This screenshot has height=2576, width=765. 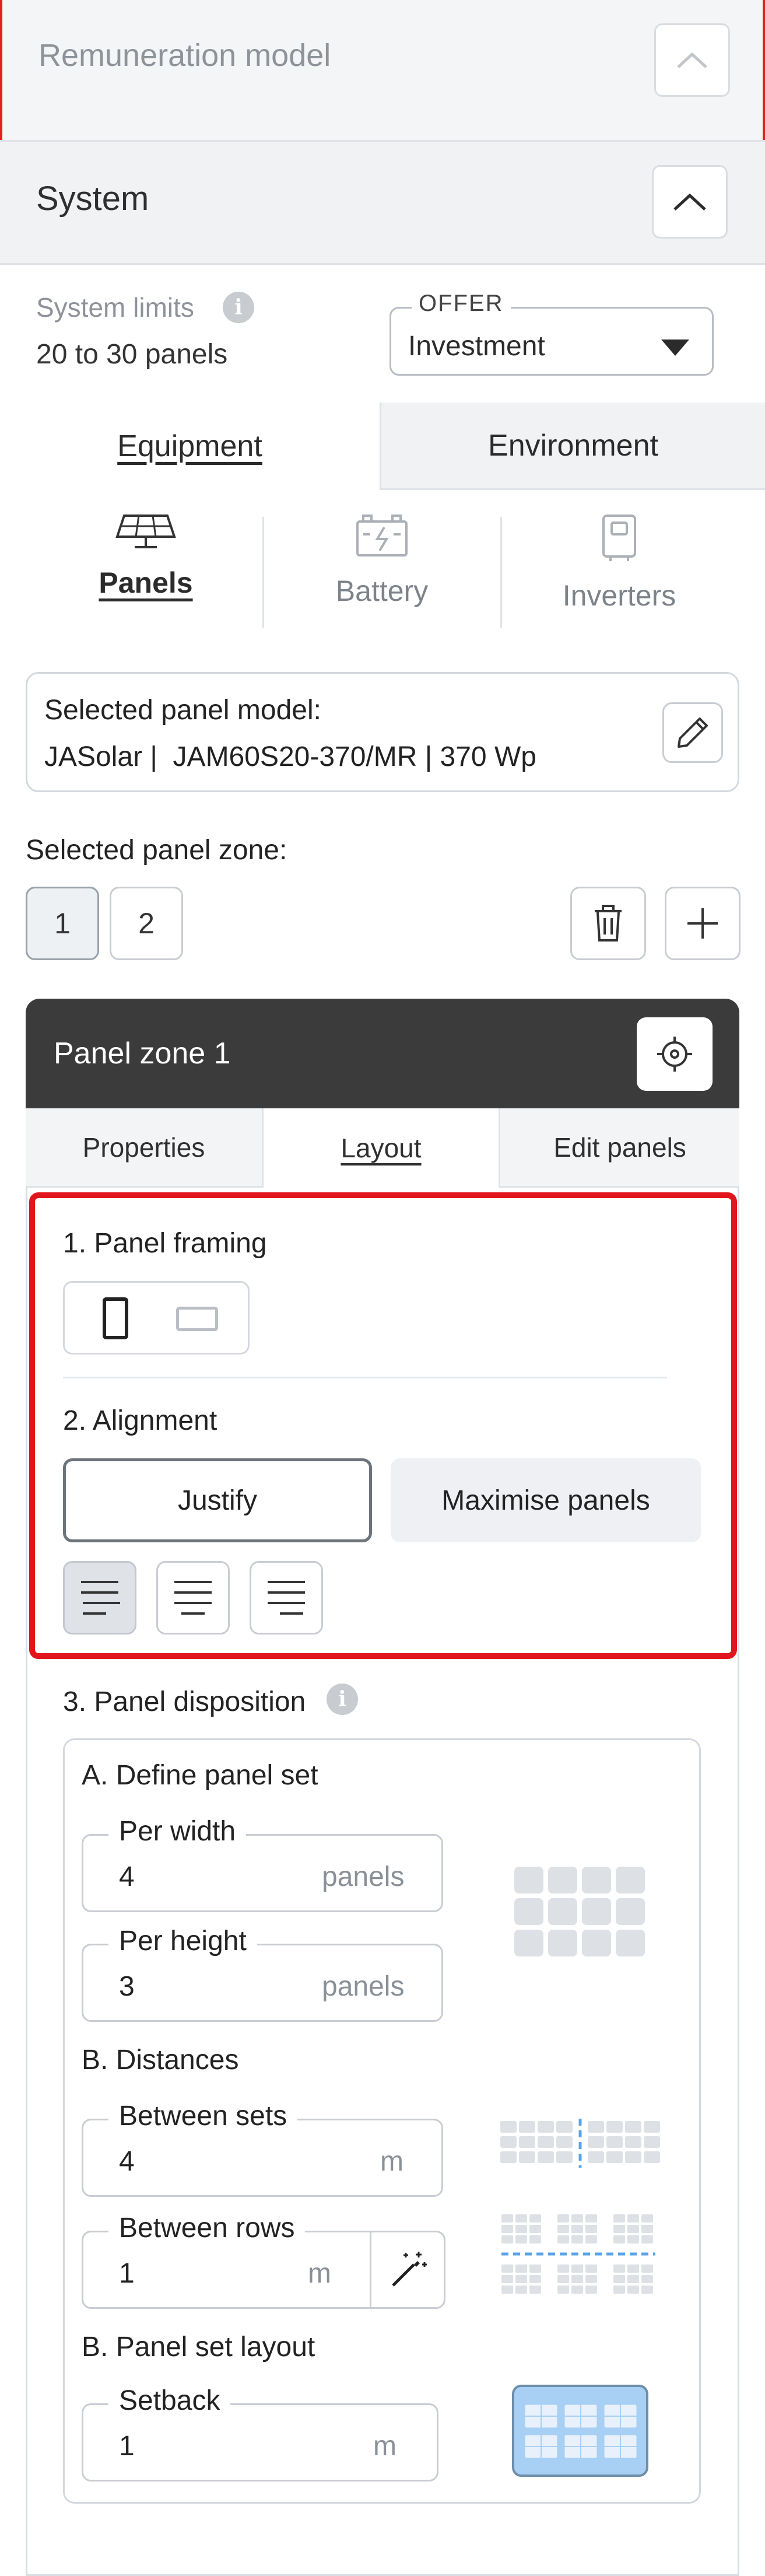 What do you see at coordinates (132, 354) in the screenshot?
I see `system-limits-value: 20 to 30 panels` at bounding box center [132, 354].